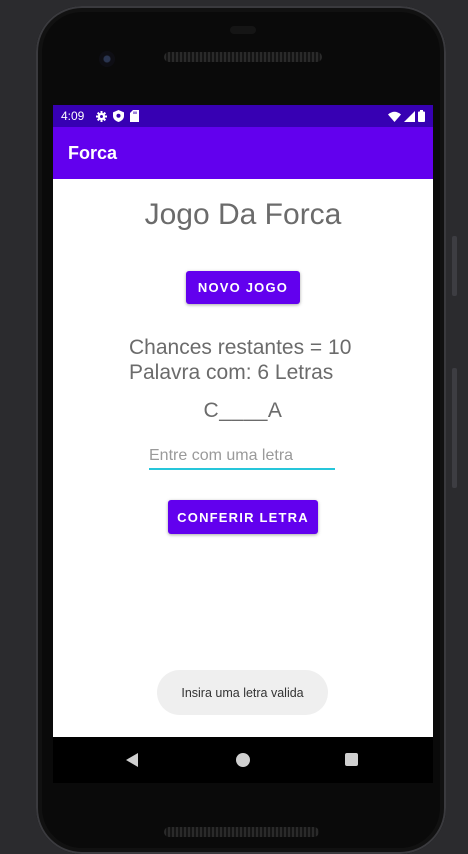 This screenshot has height=854, width=468. Describe the element at coordinates (351, 759) in the screenshot. I see `recents-icon` at that location.